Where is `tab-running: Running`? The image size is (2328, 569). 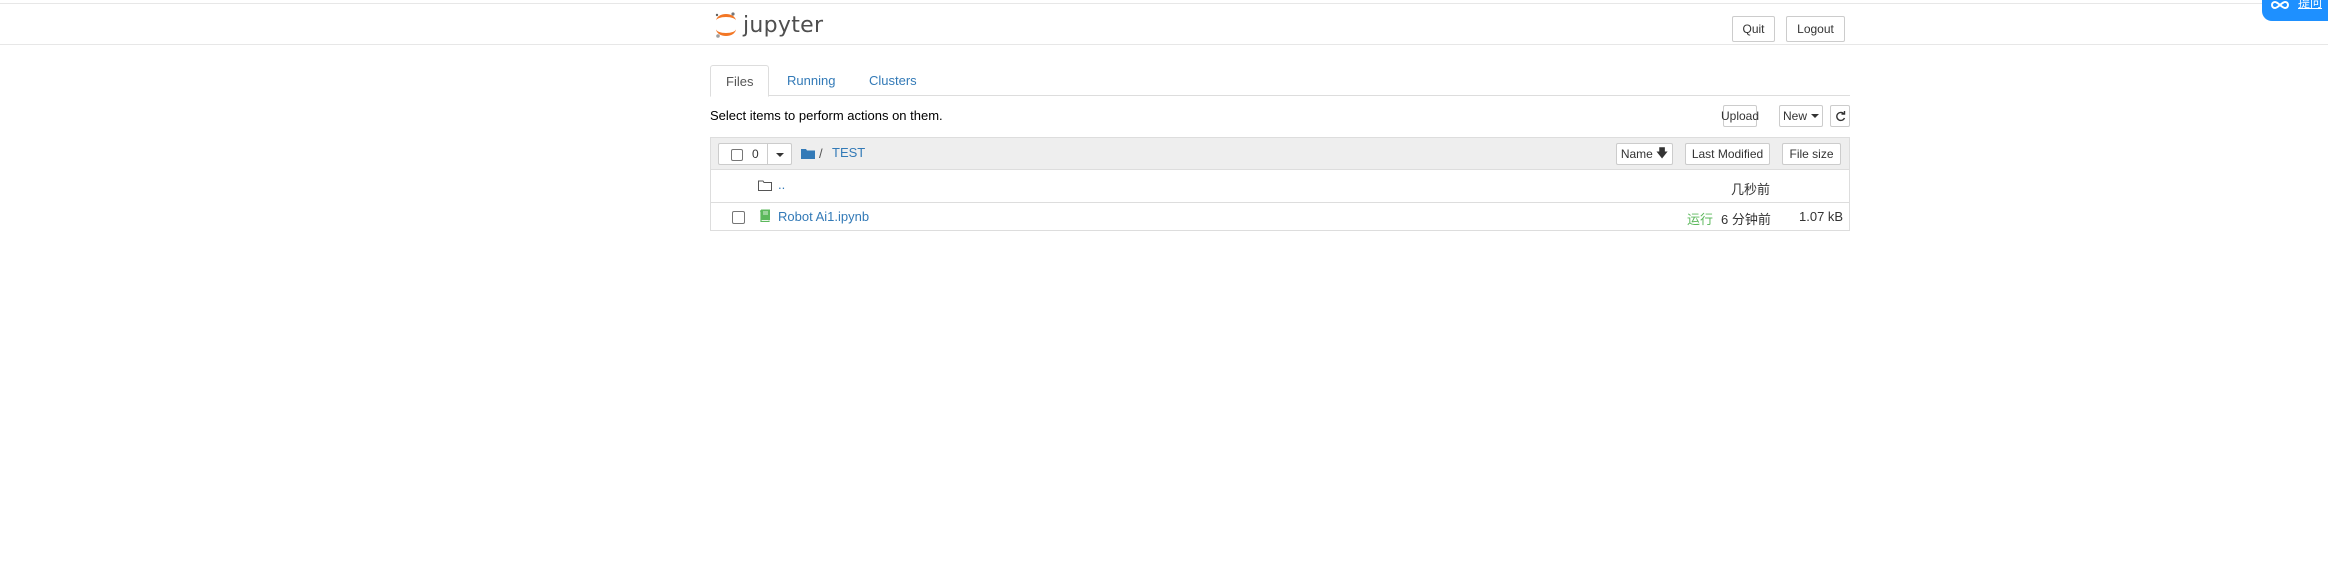 tab-running: Running is located at coordinates (811, 80).